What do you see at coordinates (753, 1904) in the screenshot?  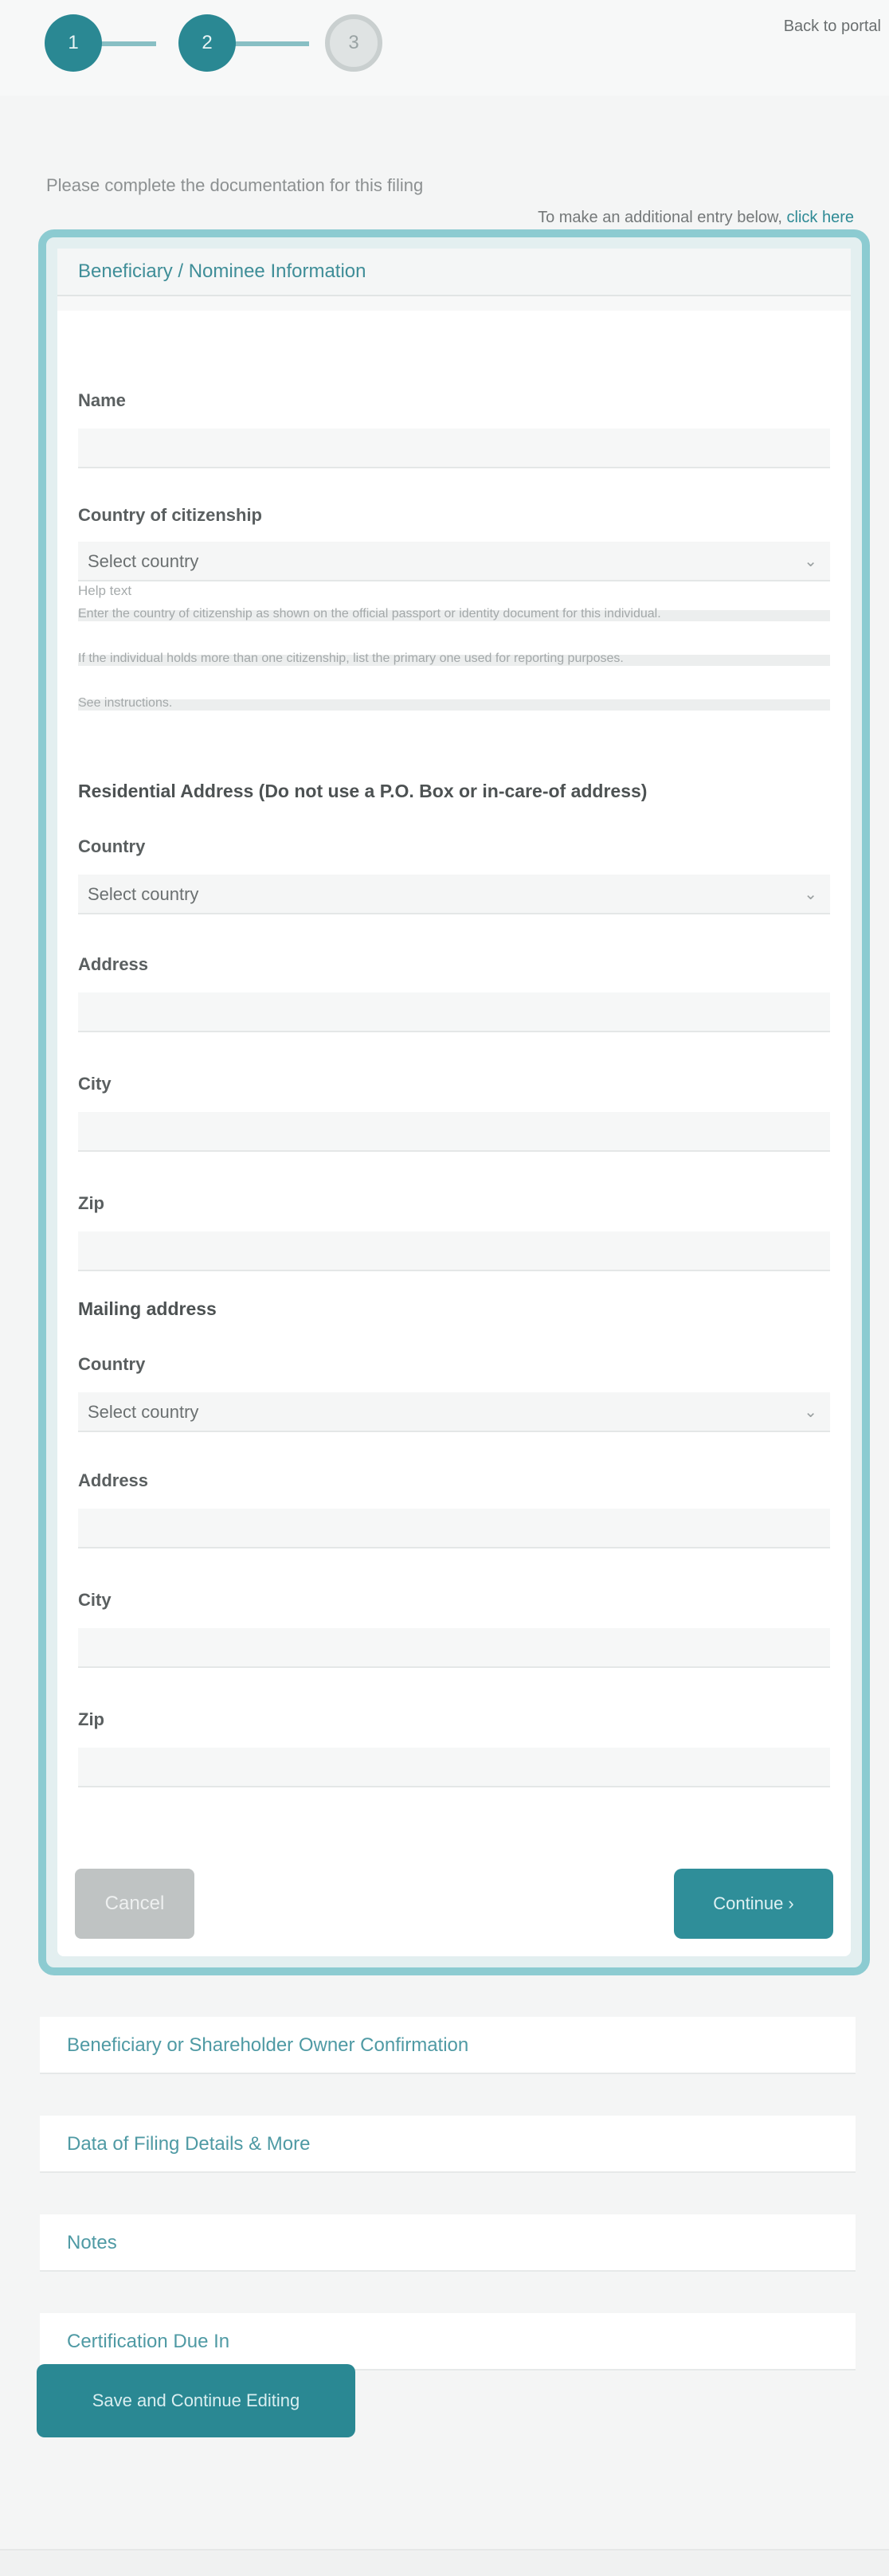 I see `continue-button: Continue ›` at bounding box center [753, 1904].